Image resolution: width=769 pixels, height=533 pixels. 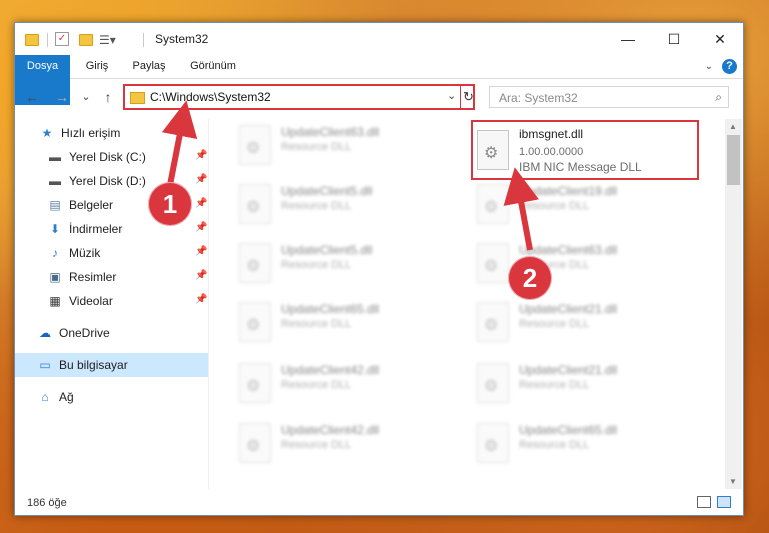 I want to click on title-bar: ✓ ☰▾ System32 — ☐ ✕, so click(x=379, y=39).